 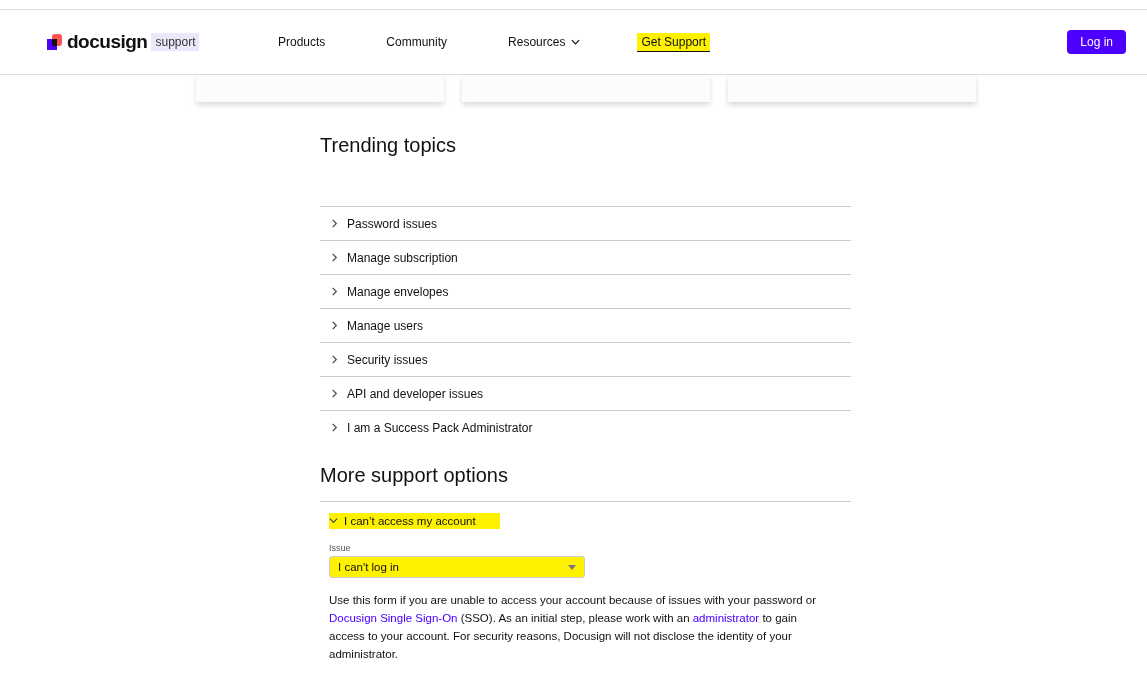 What do you see at coordinates (414, 520) in the screenshot?
I see `accordion-item: I can’t access my account` at bounding box center [414, 520].